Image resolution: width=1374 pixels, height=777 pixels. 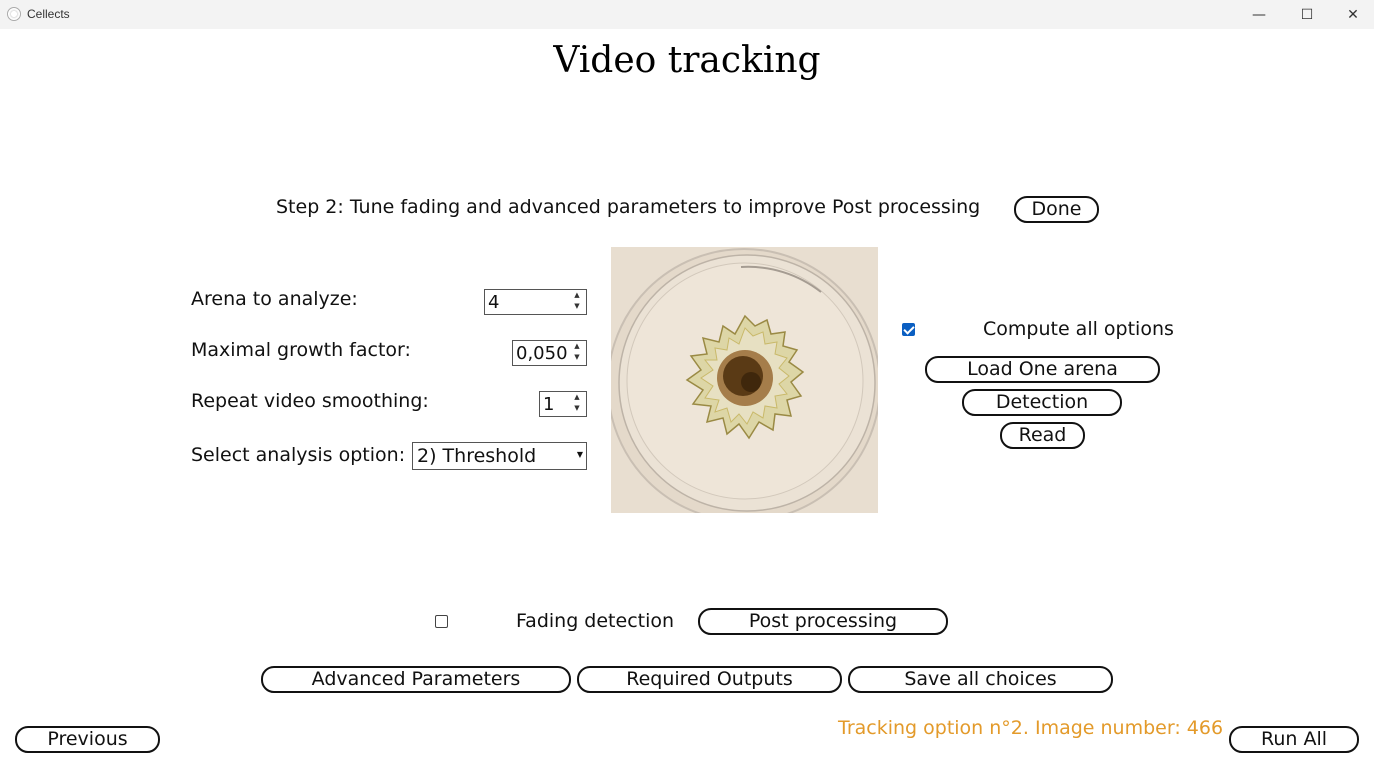 What do you see at coordinates (1031, 728) in the screenshot?
I see `status-text: Tracking option n°2. Image number: 466` at bounding box center [1031, 728].